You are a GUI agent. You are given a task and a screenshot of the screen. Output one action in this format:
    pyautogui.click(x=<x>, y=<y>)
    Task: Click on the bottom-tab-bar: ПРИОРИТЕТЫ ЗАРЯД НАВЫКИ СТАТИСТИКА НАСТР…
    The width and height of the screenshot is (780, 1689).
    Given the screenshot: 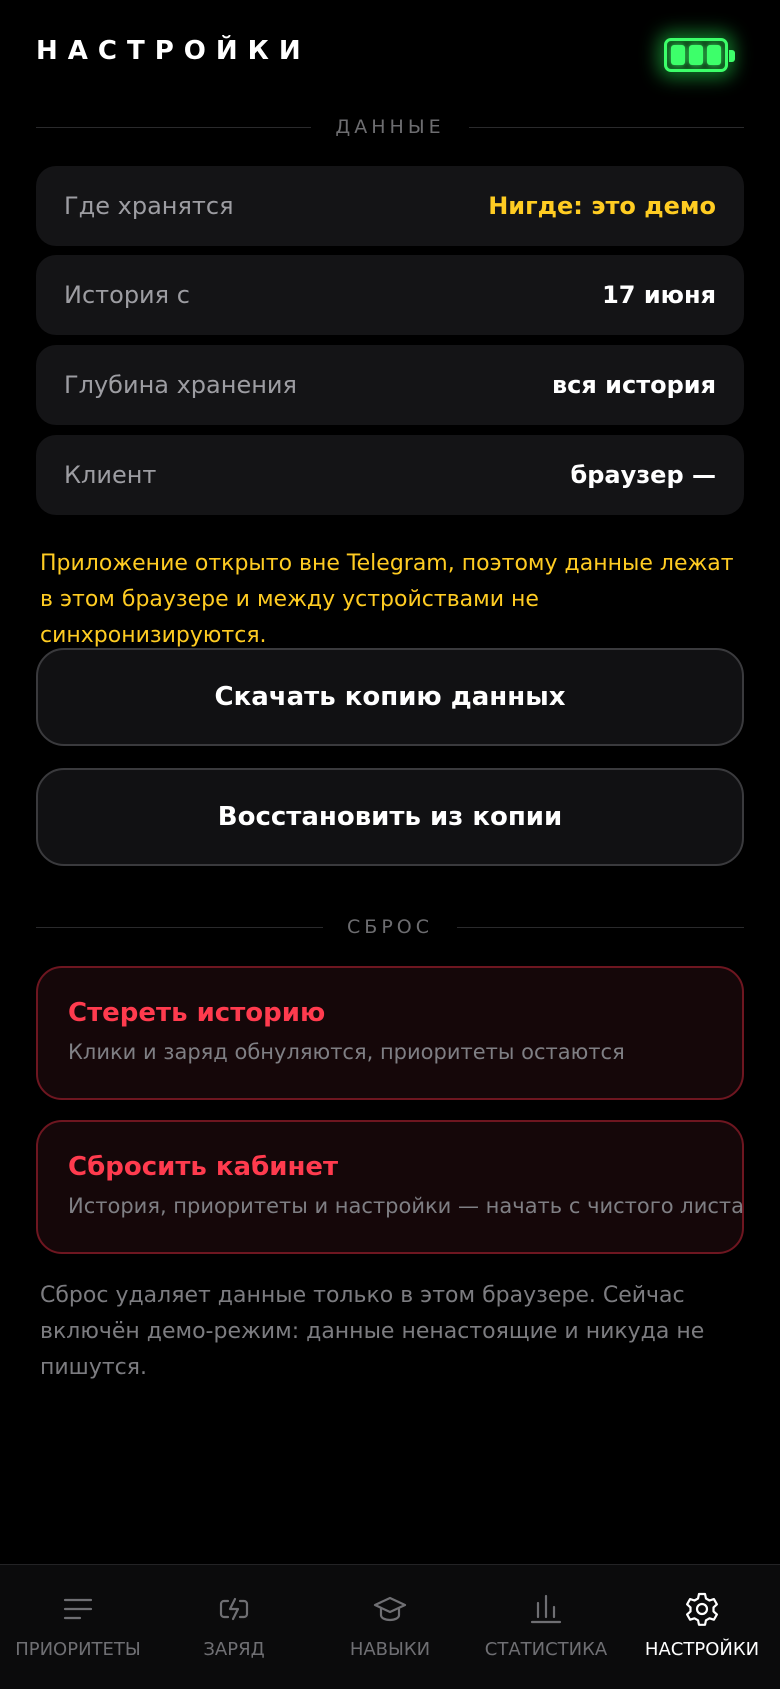 What is the action you would take?
    pyautogui.click(x=390, y=1626)
    